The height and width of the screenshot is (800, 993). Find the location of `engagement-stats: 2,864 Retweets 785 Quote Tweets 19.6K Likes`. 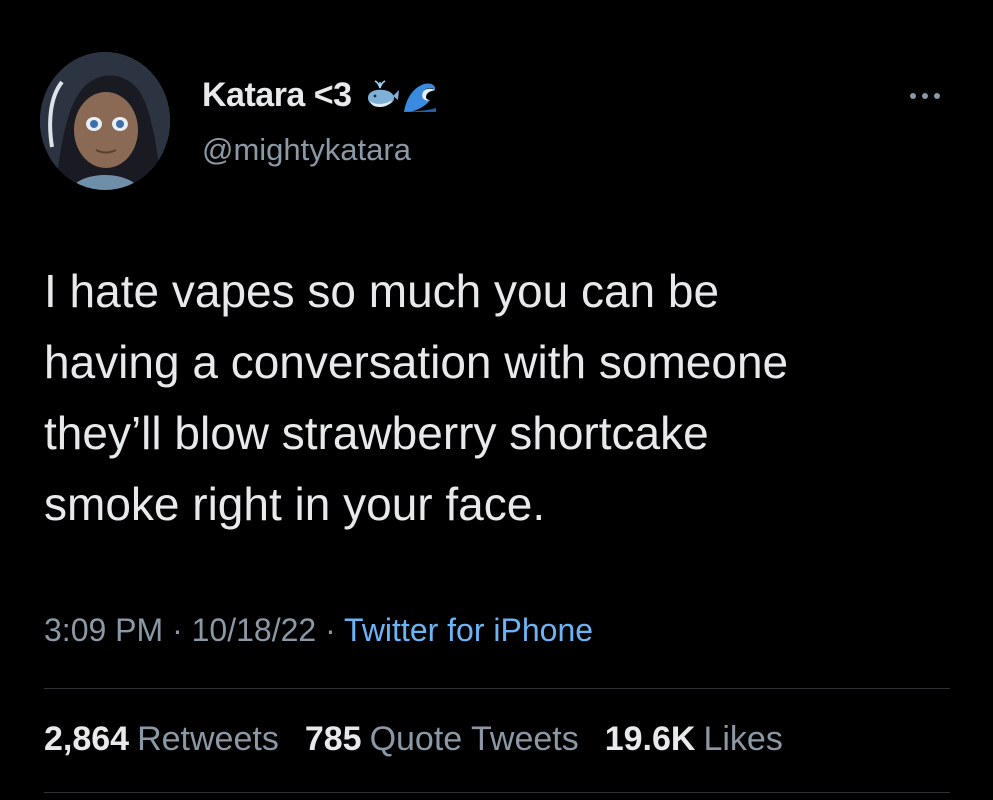

engagement-stats: 2,864 Retweets 785 Quote Tweets 19.6K Likes is located at coordinates (413, 739).